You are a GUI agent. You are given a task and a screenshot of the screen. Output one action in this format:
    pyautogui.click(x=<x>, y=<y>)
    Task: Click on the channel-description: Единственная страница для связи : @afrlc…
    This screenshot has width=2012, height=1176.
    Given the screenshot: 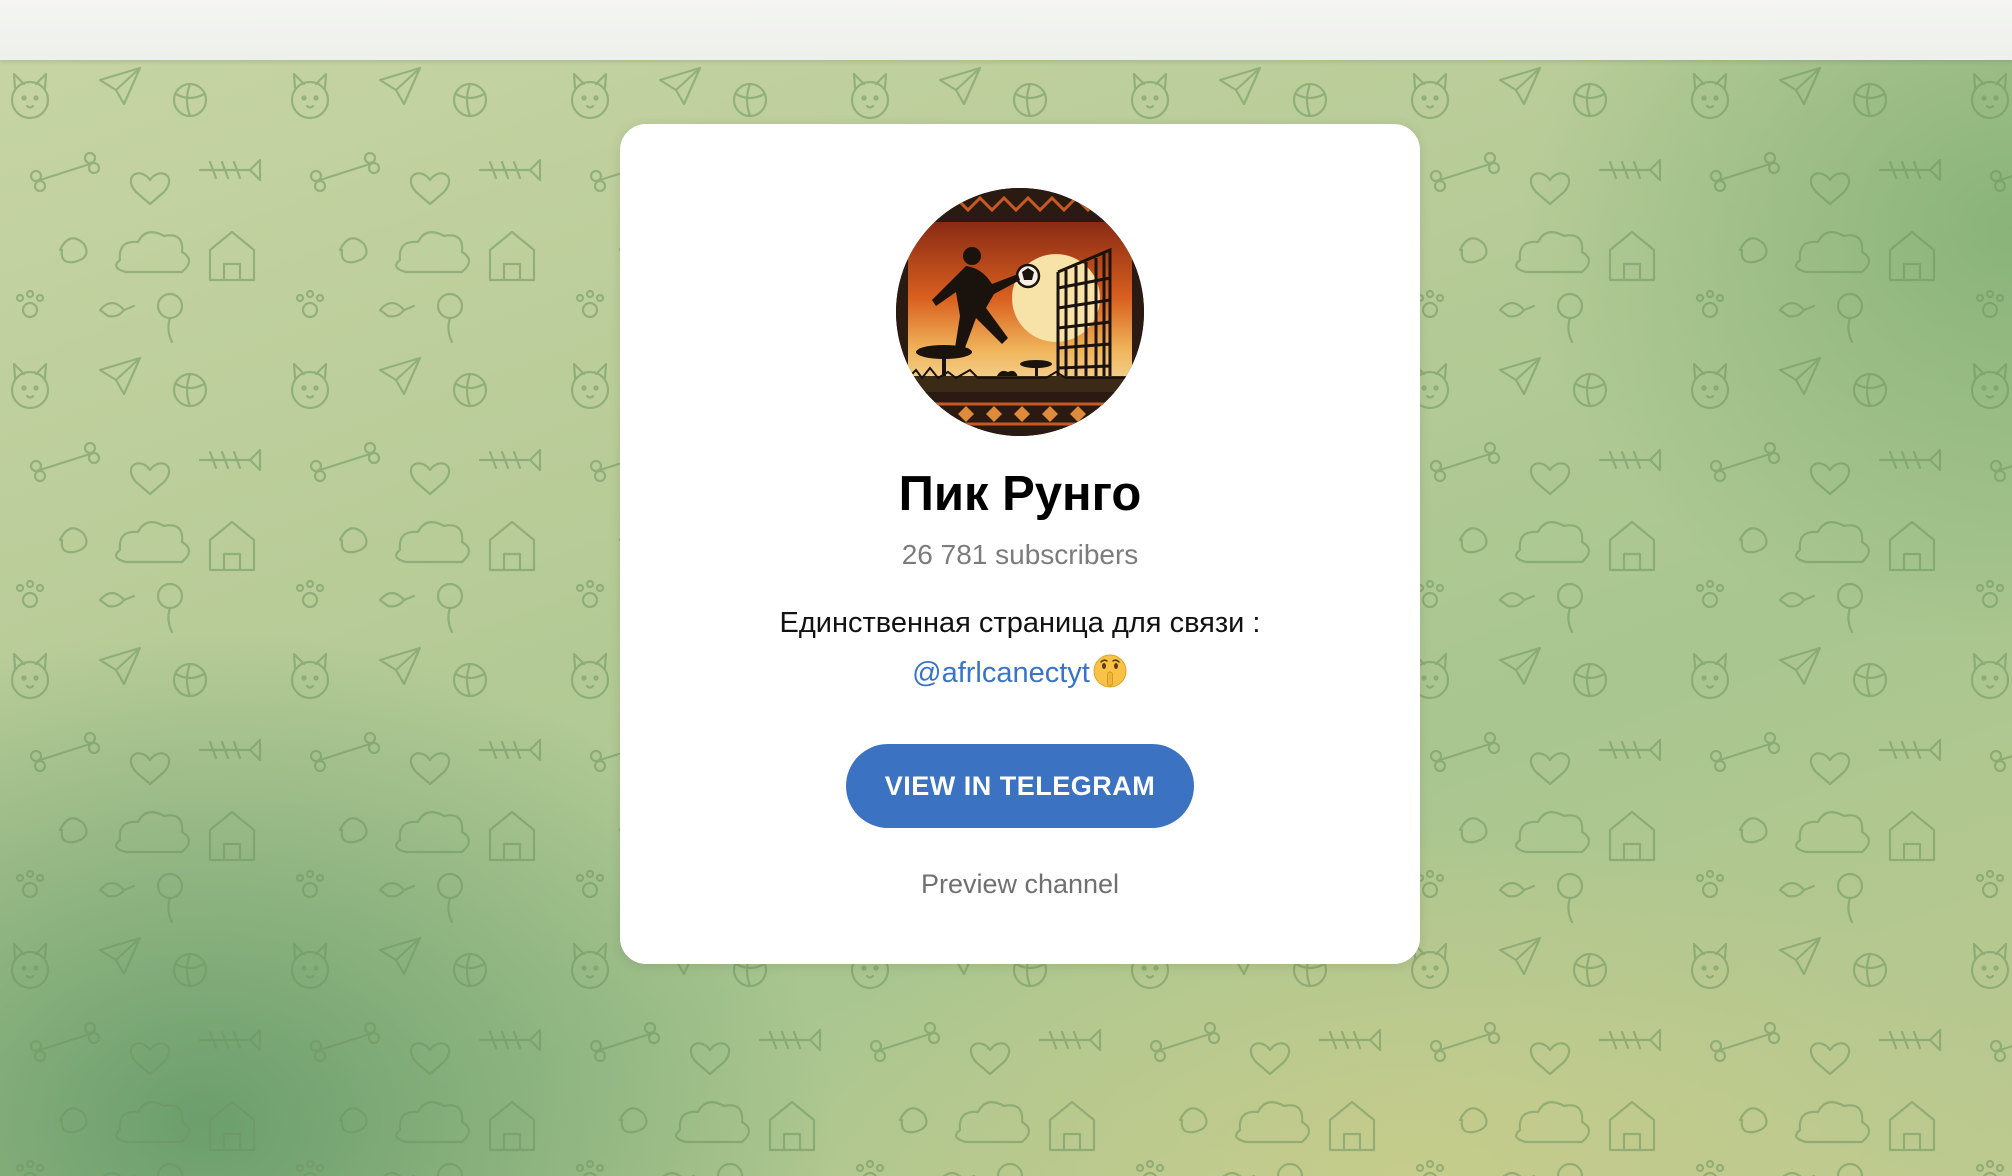 What is the action you would take?
    pyautogui.click(x=1020, y=648)
    